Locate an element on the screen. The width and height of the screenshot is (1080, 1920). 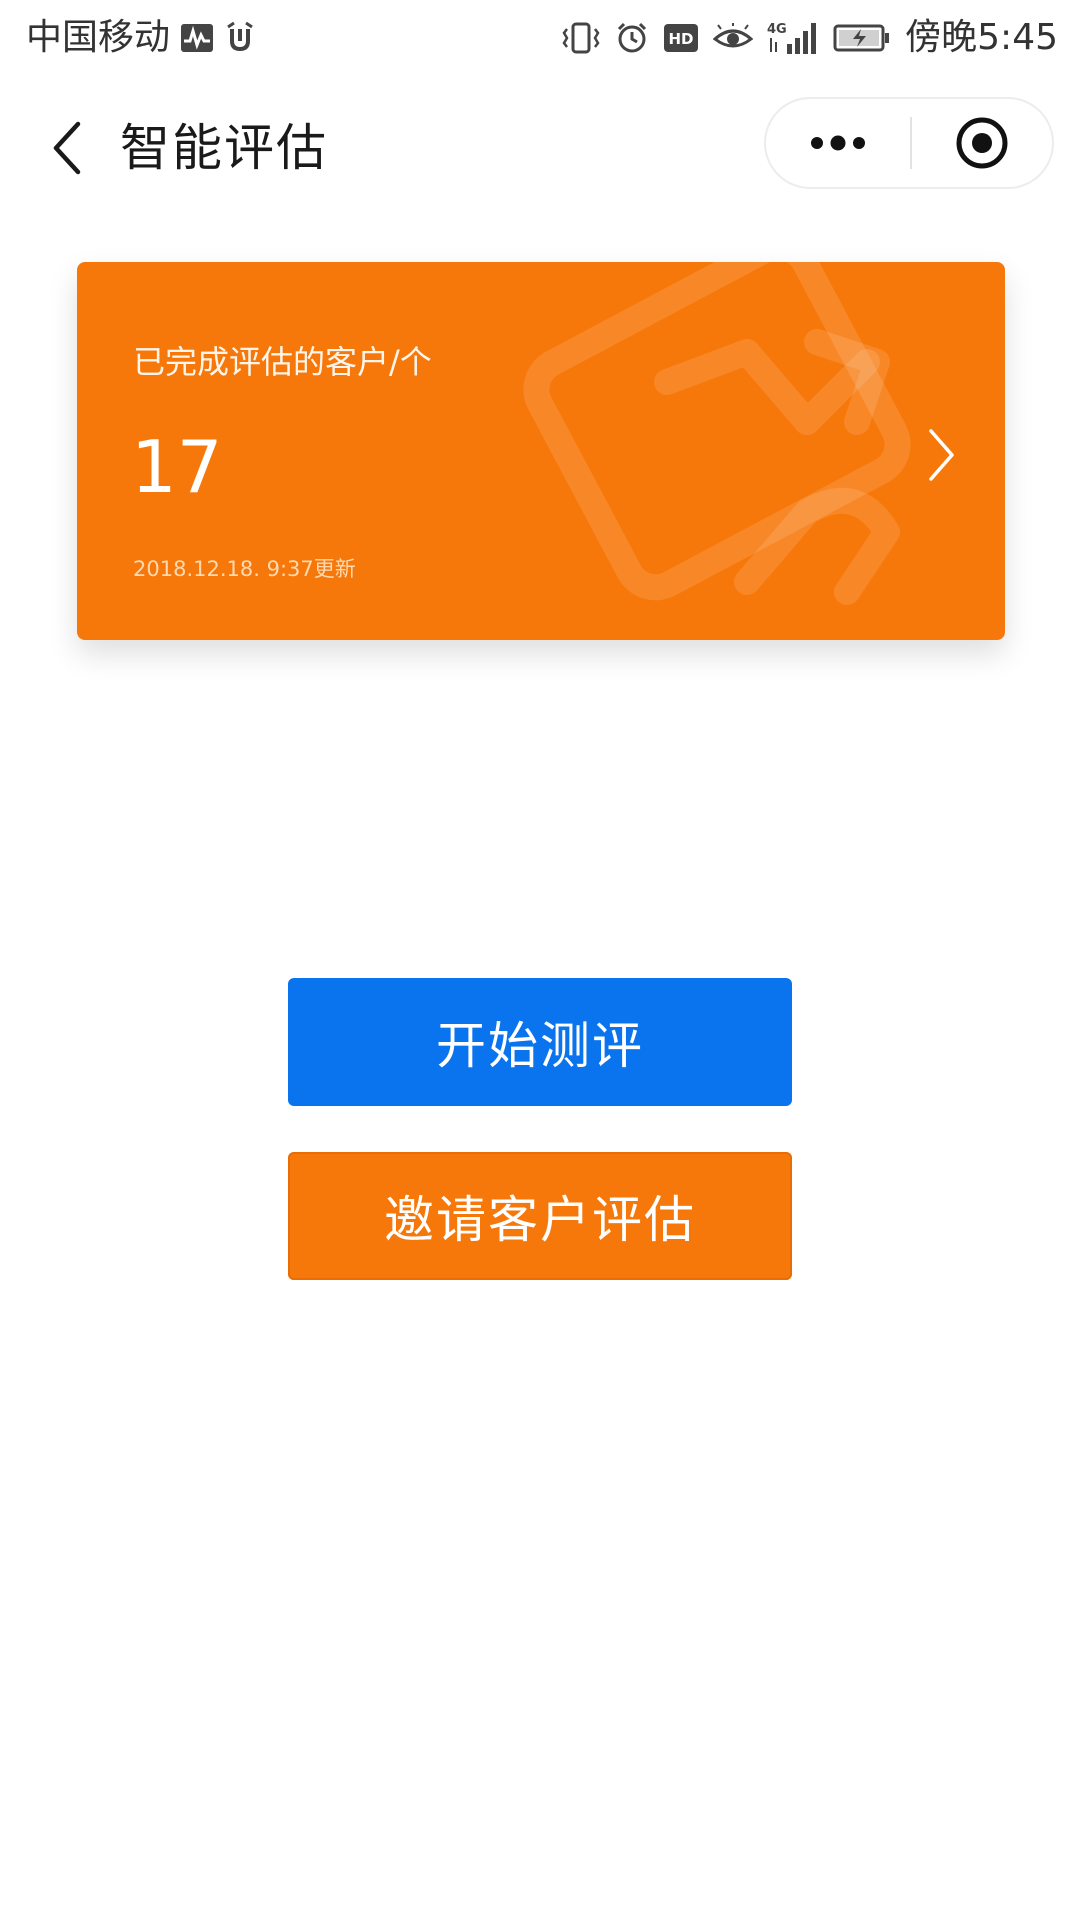
miniprogram-capsule is located at coordinates (909, 143).